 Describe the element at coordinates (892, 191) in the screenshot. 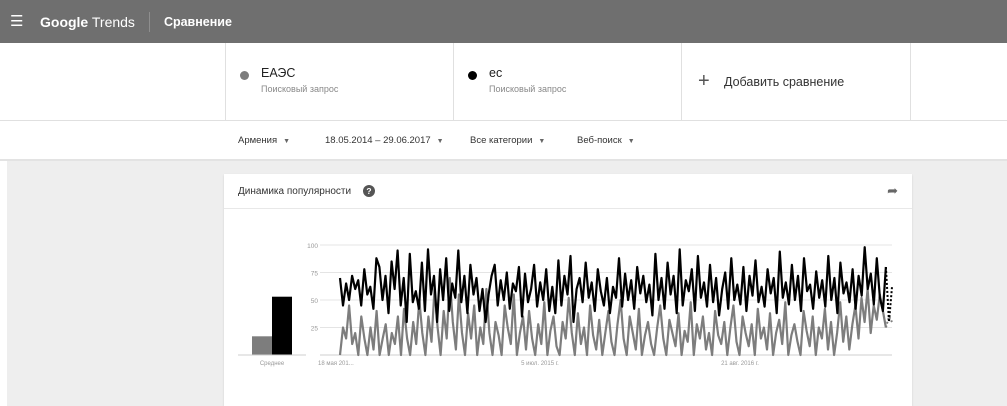

I see `share-icon: ➦` at that location.